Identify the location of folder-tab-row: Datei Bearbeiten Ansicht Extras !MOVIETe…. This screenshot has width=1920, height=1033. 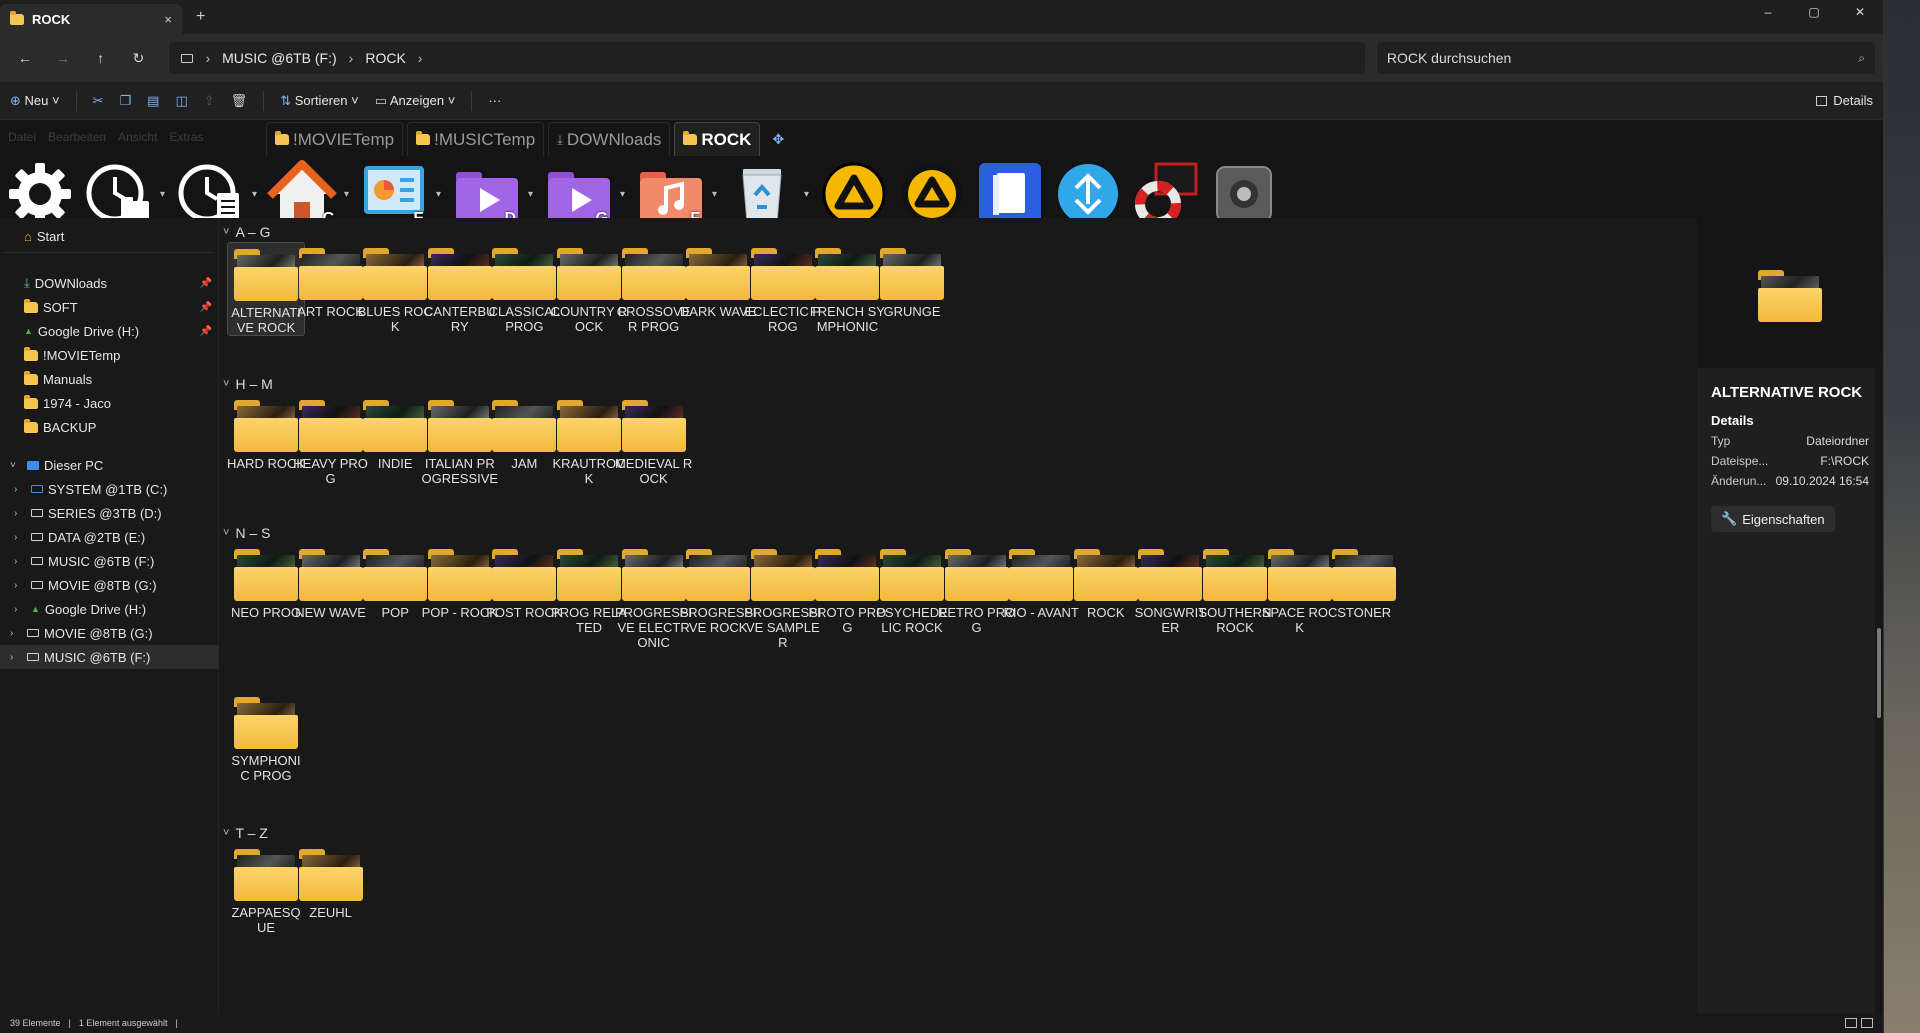
(941, 138).